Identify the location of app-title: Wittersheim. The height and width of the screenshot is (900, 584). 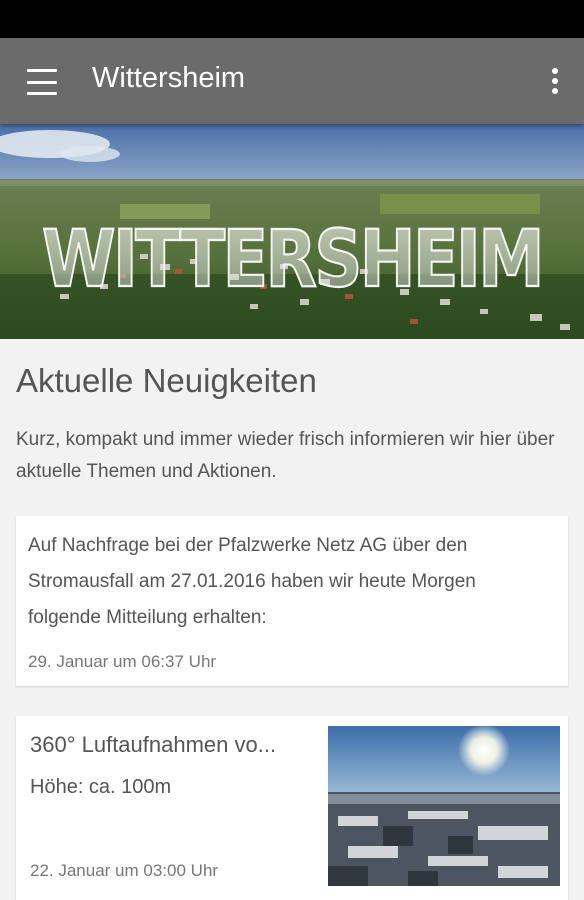
(169, 78).